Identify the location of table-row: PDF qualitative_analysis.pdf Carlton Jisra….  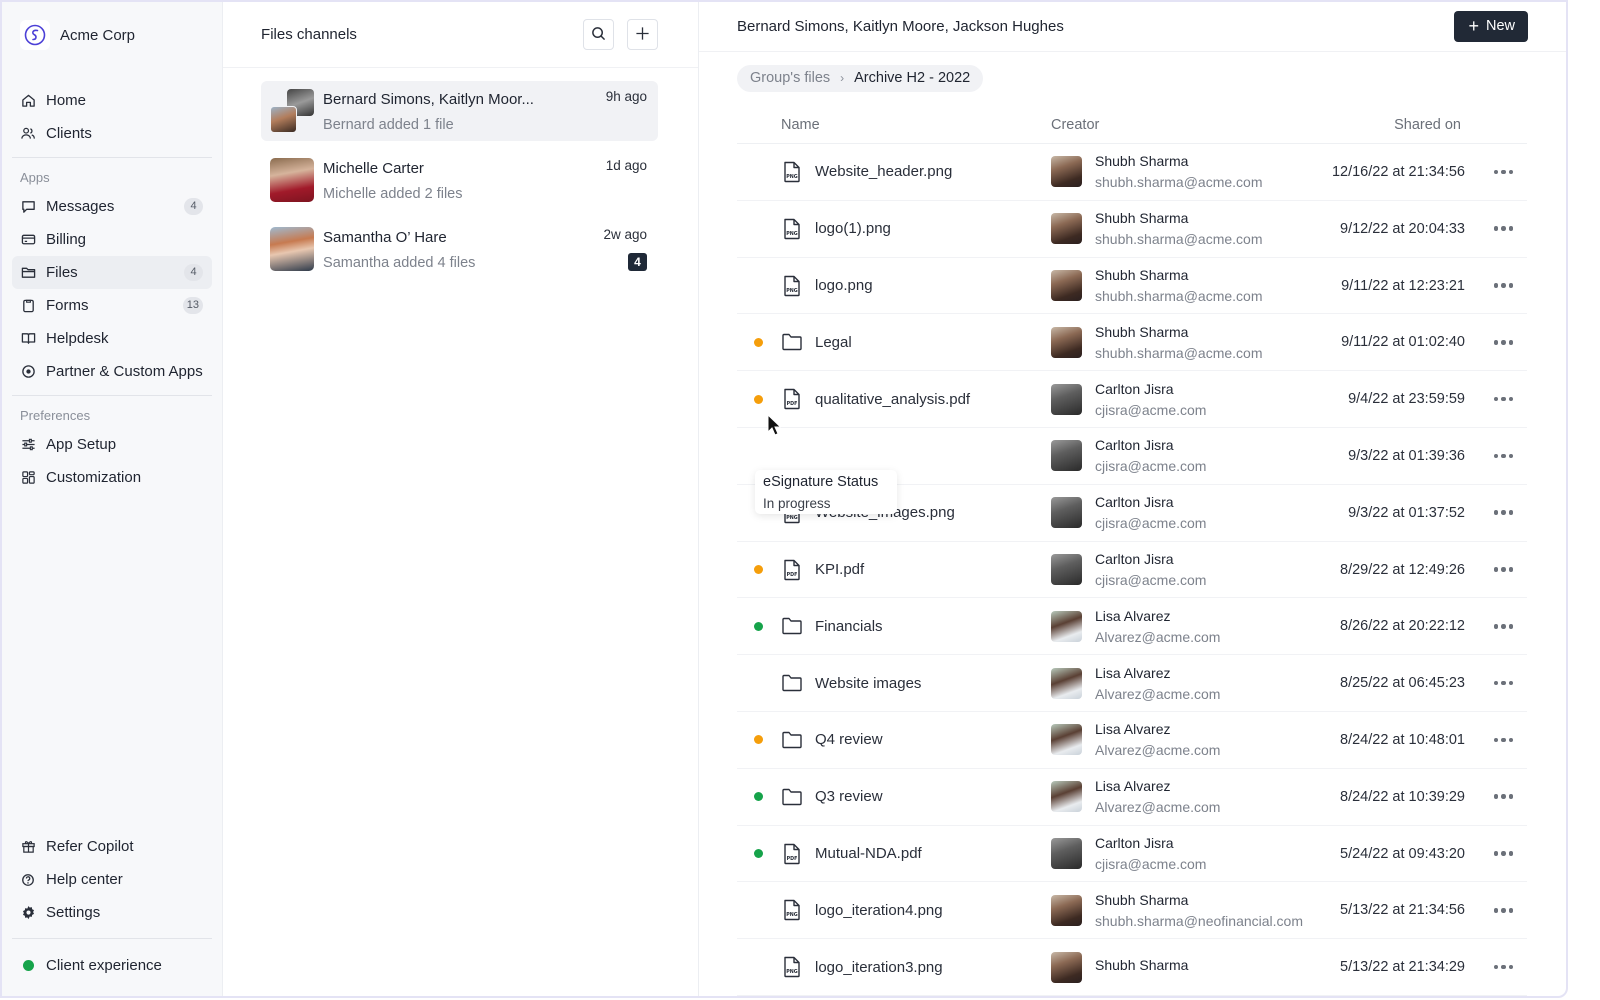
(1132, 400).